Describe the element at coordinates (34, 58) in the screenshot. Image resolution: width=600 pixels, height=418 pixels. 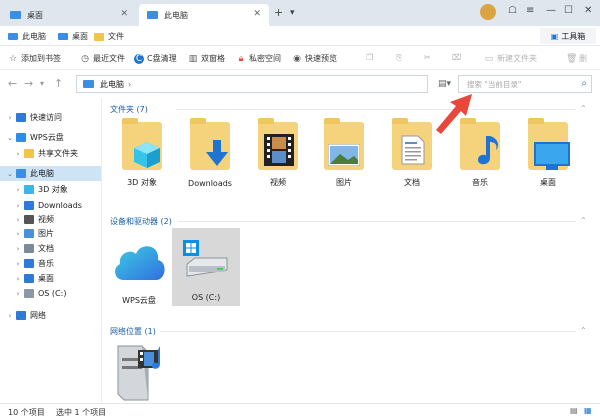
I see `add-bookmark-button: ☆ 添加到书签` at that location.